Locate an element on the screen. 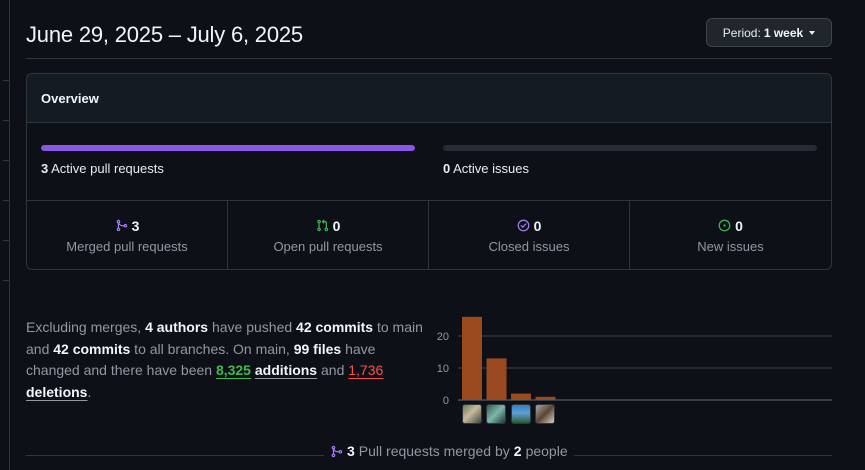  pull-requests-progress-fill is located at coordinates (228, 148).